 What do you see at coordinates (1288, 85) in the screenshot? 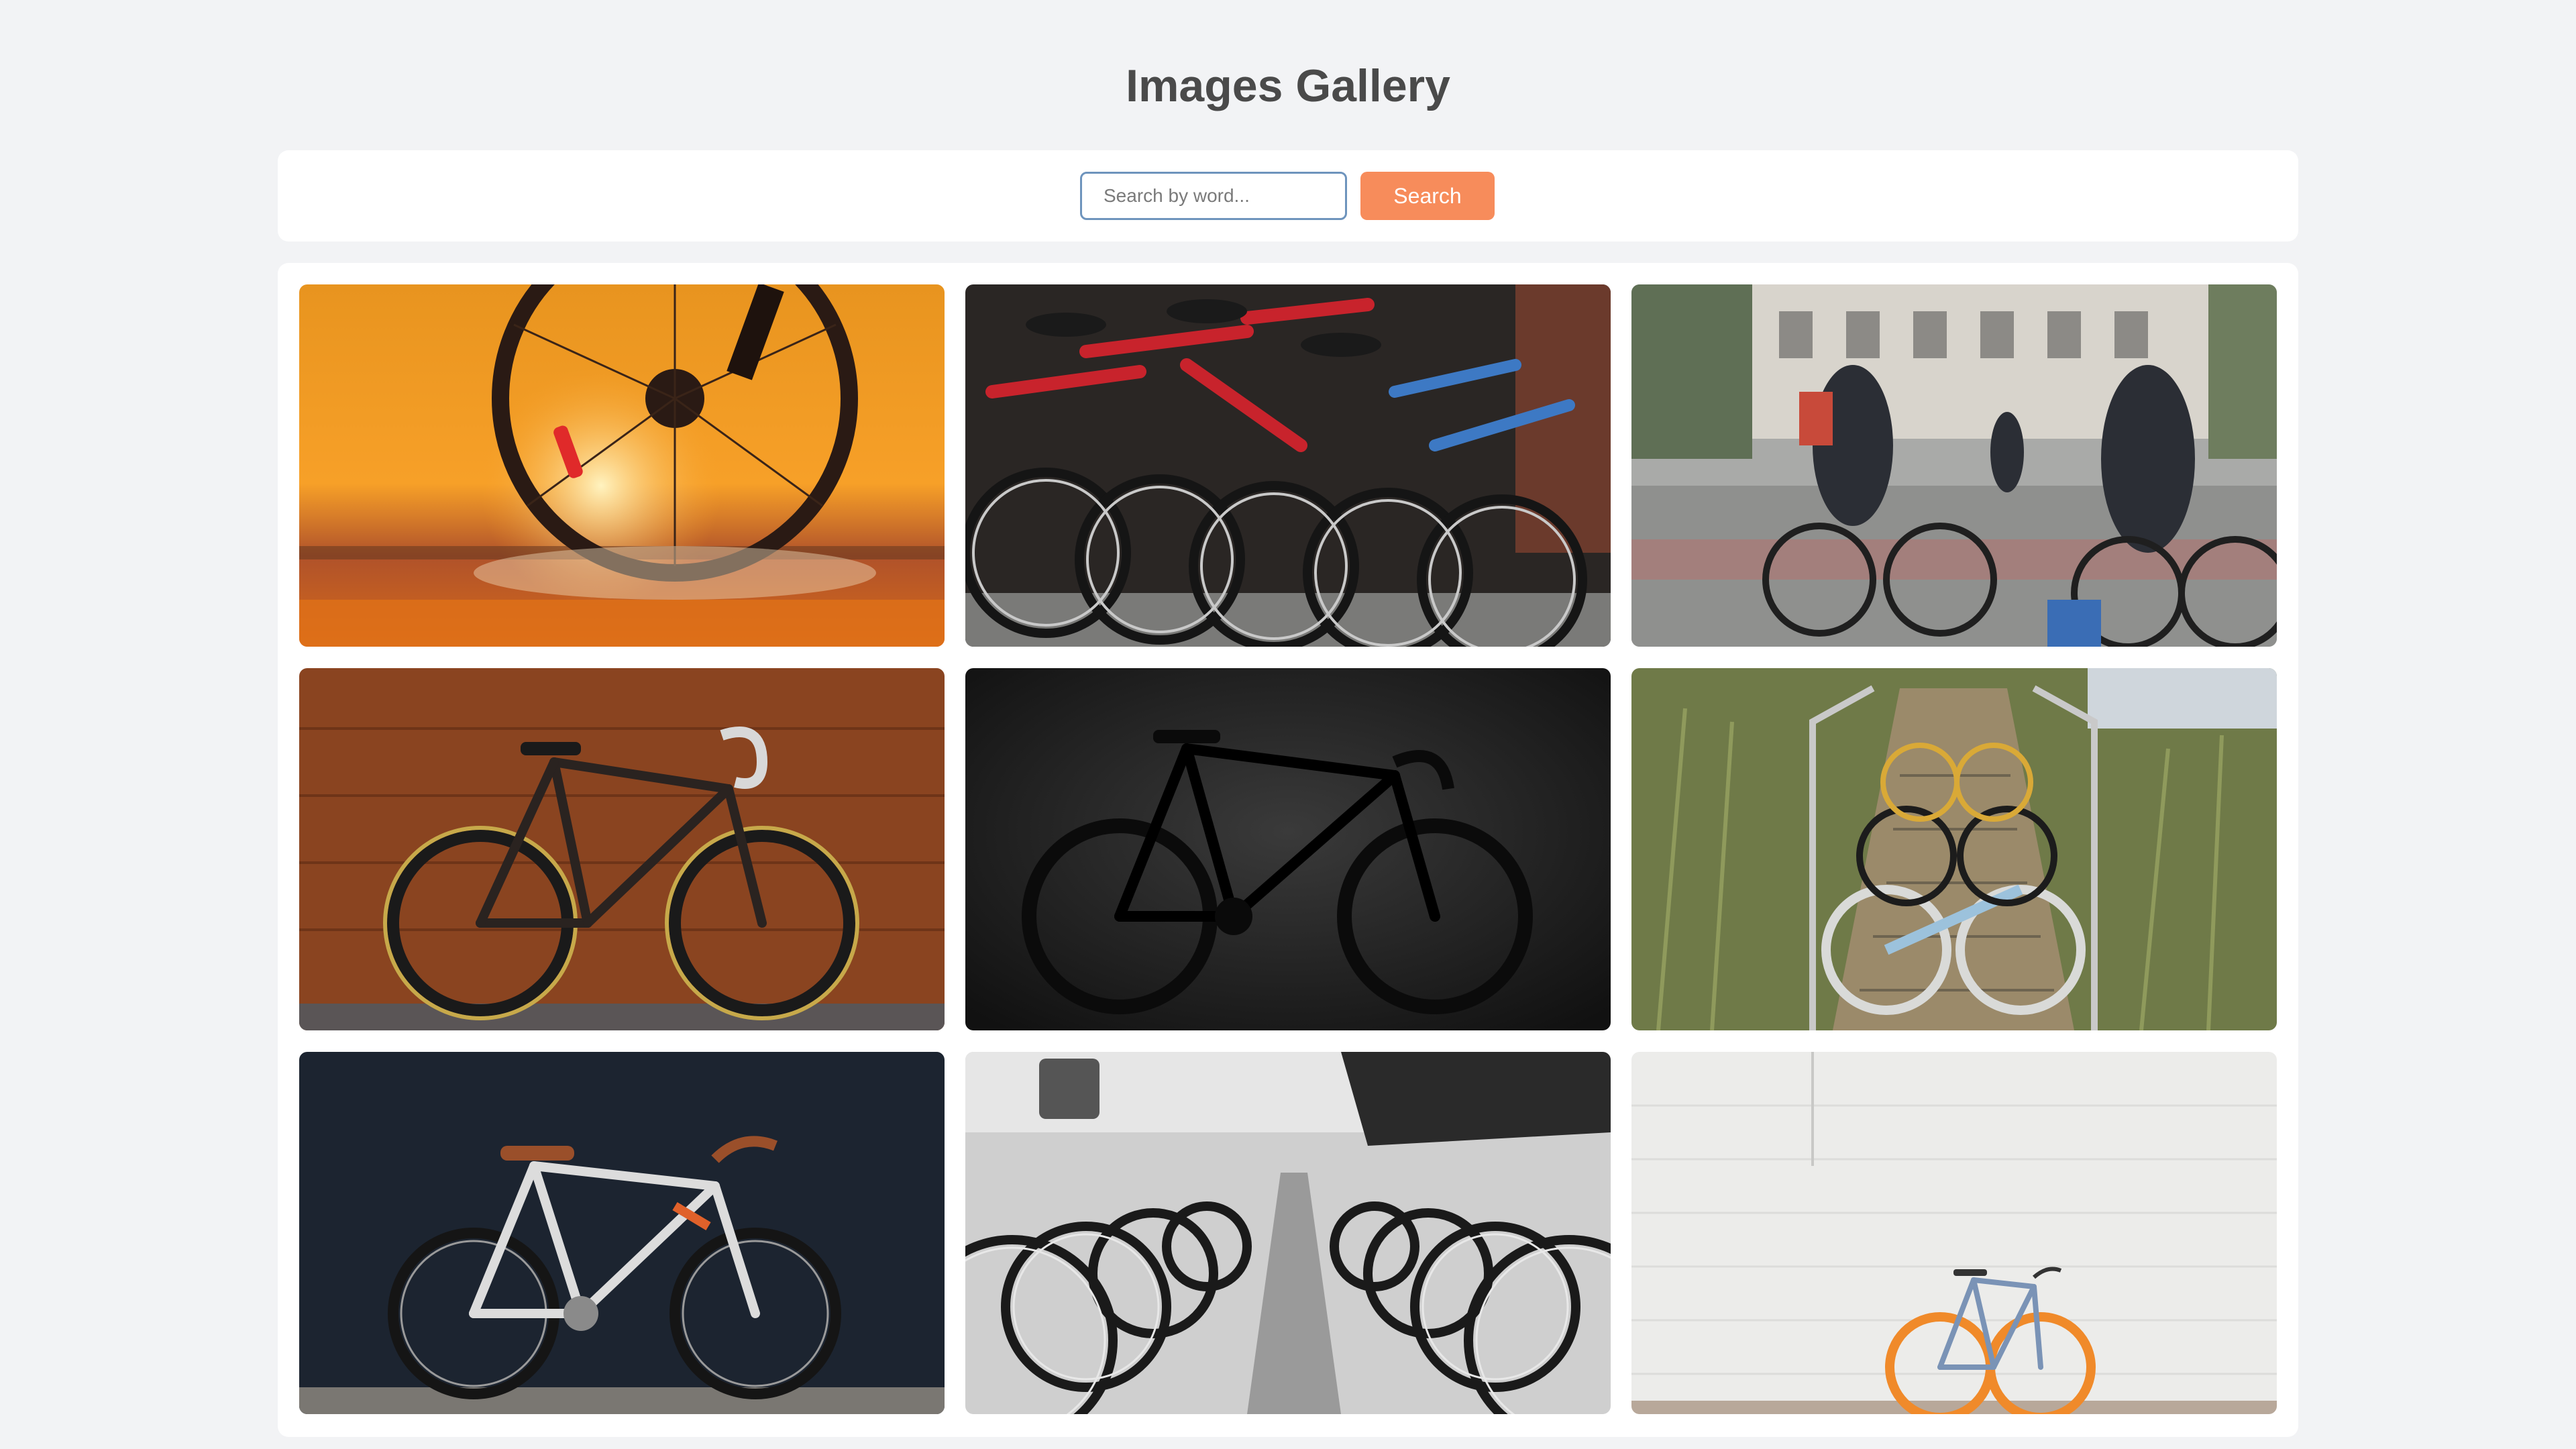
I see `page-title: Images Gallery` at bounding box center [1288, 85].